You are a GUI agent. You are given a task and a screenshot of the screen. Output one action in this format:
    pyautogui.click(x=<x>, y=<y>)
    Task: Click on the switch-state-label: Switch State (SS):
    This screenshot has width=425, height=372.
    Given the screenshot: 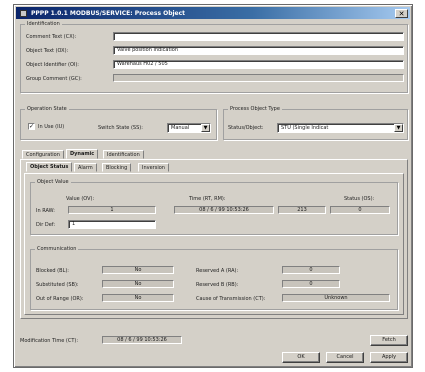 What is the action you would take?
    pyautogui.click(x=120, y=128)
    